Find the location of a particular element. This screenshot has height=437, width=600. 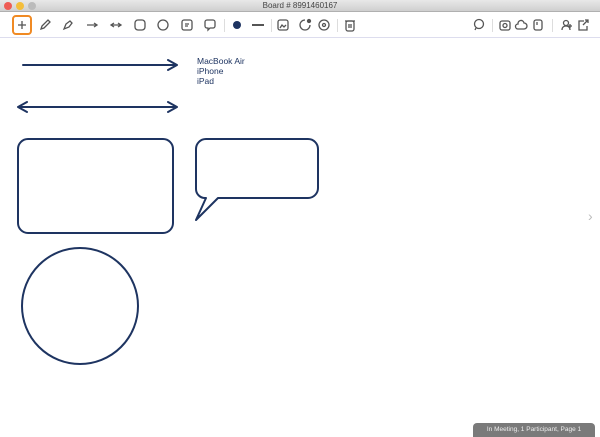

text-line: iPad is located at coordinates (206, 81).